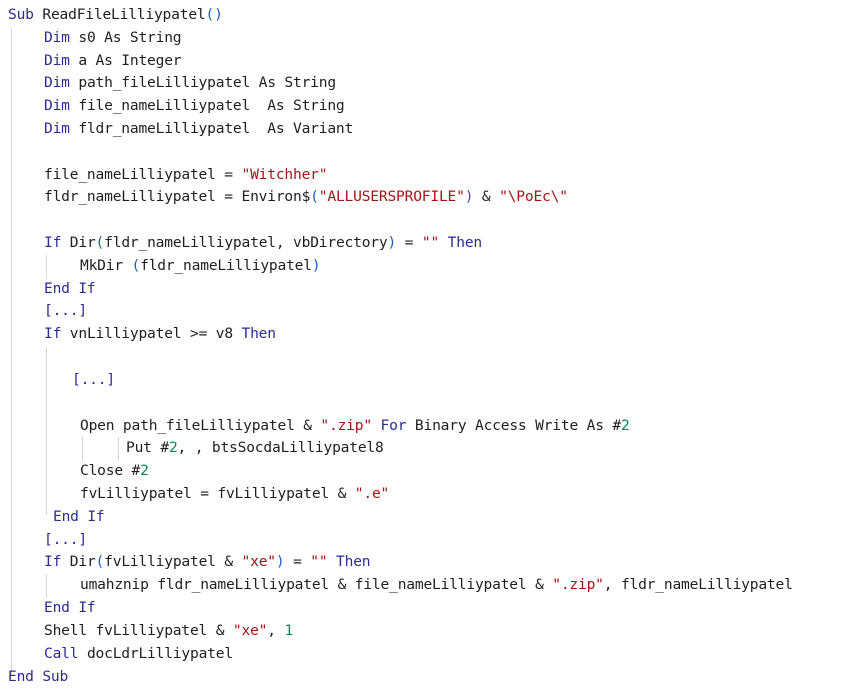 This screenshot has width=853, height=690. Describe the element at coordinates (280, 448) in the screenshot. I see `text-token: , , btsSocdaLilliypatel8` at that location.